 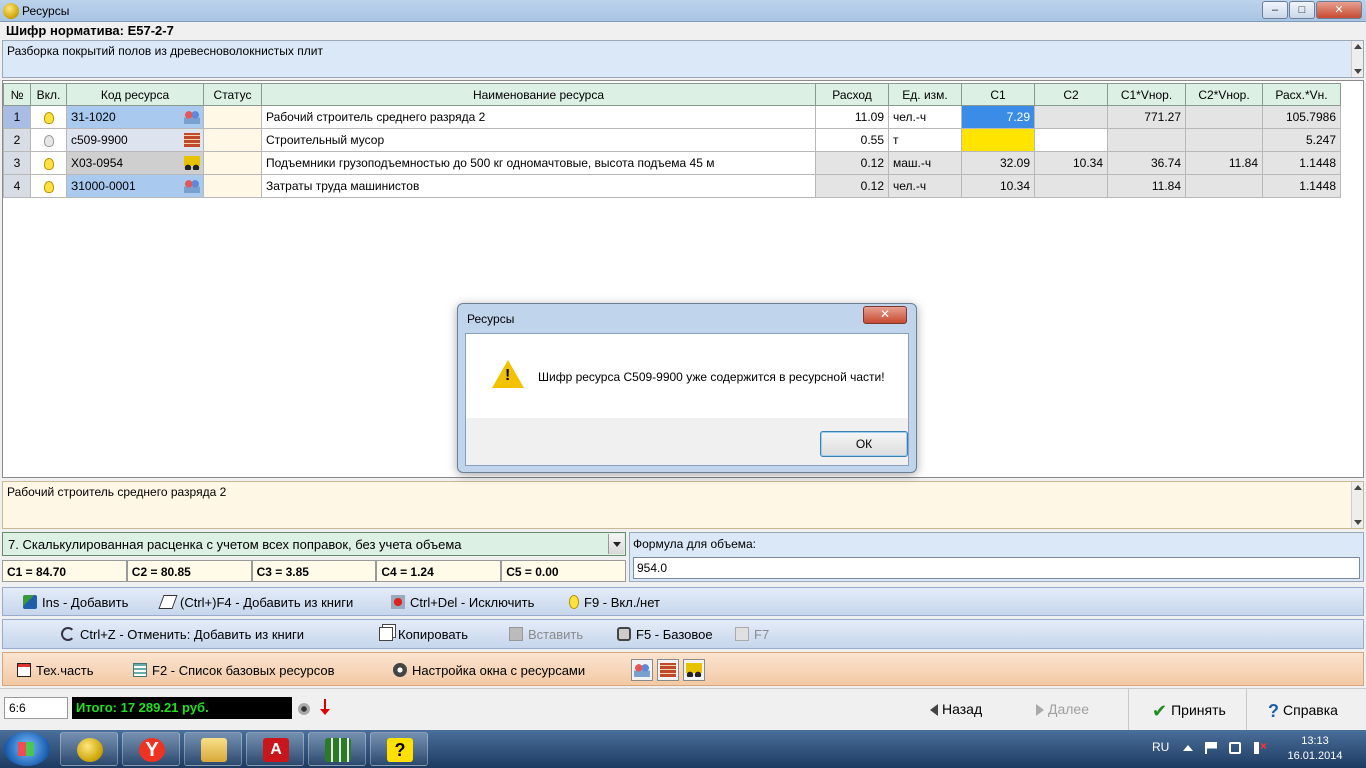 I want to click on col-code: Код ресурса, so click(x=135, y=94).